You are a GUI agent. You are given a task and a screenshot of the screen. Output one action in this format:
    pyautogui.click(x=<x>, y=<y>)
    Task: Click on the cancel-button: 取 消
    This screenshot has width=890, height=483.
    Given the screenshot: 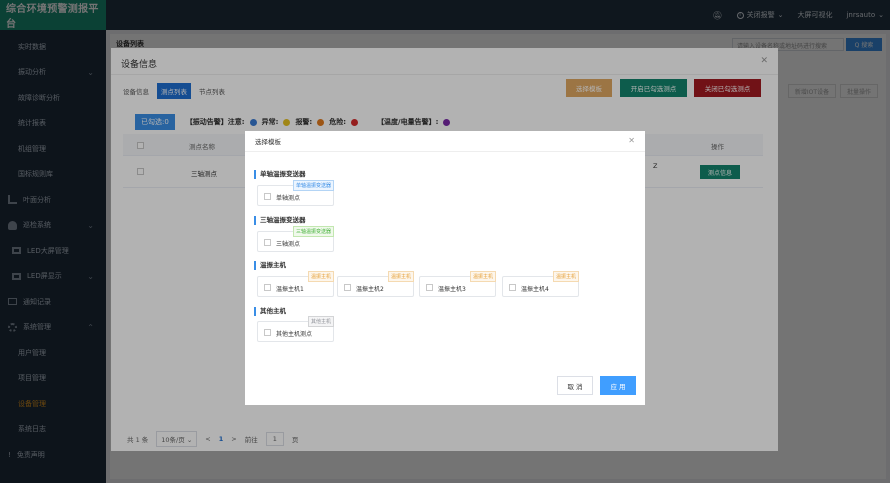 What is the action you would take?
    pyautogui.click(x=575, y=385)
    